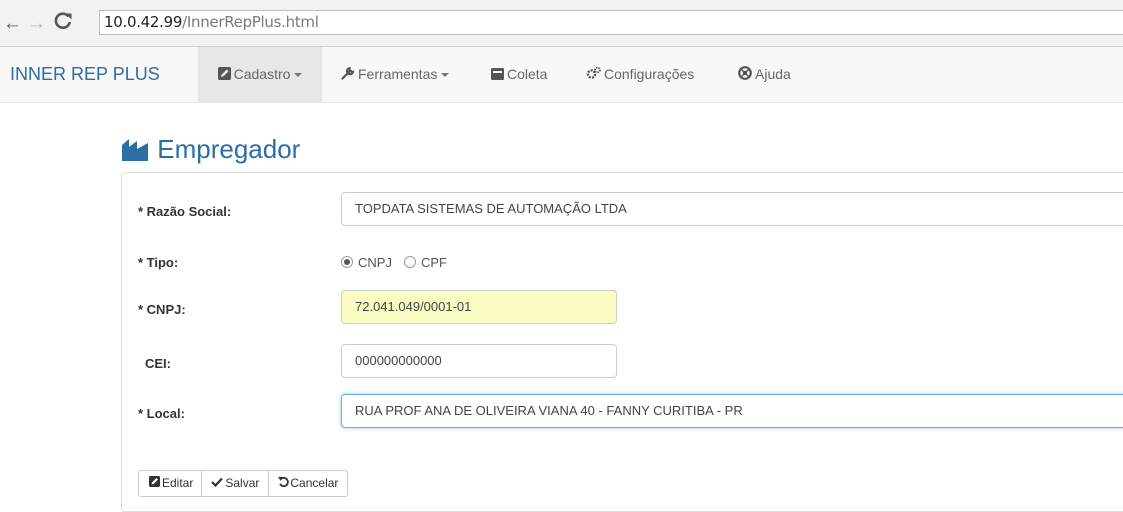 Image resolution: width=1123 pixels, height=512 pixels. Describe the element at coordinates (85, 74) in the screenshot. I see `brand-link: INNER REP PLUS` at that location.